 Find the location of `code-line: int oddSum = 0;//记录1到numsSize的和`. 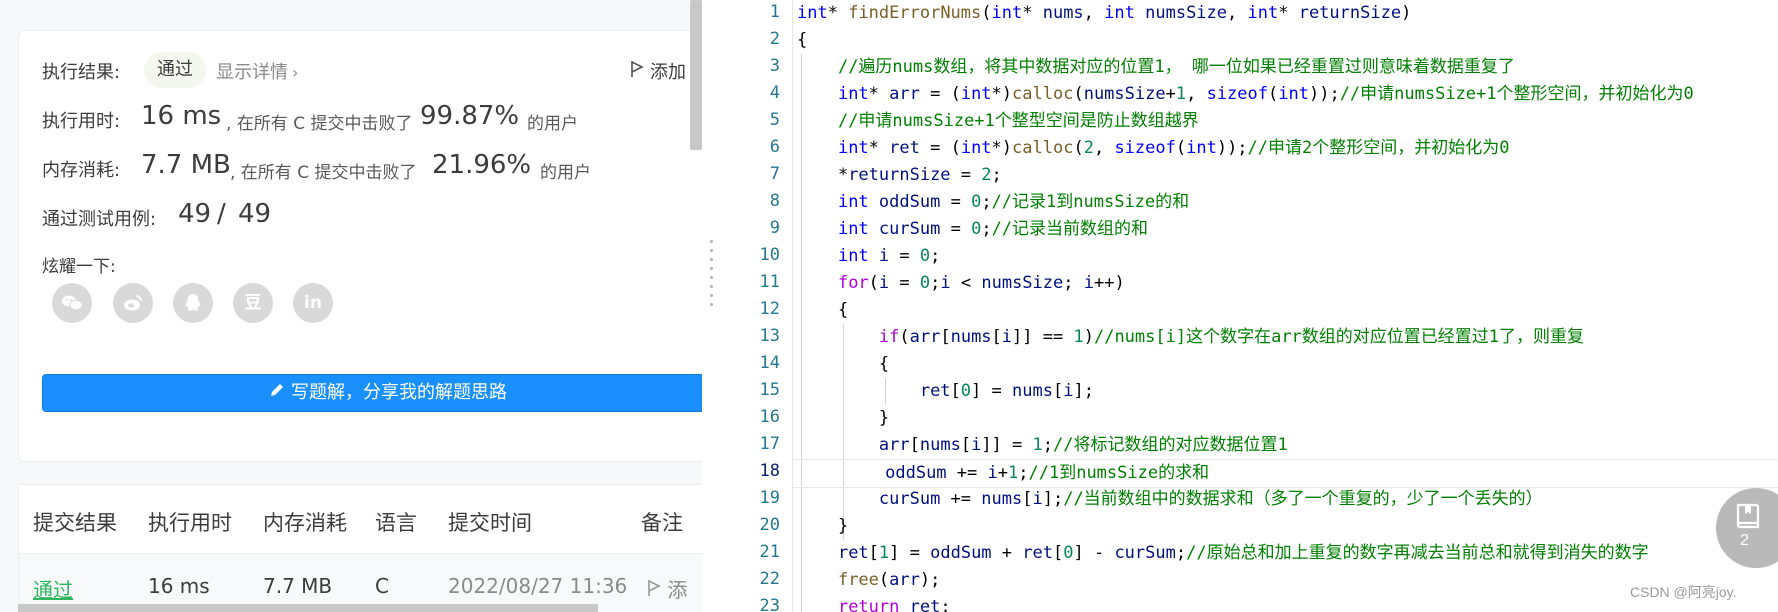

code-line: int oddSum = 0;//记录1到numsSize的和 is located at coordinates (1013, 202).